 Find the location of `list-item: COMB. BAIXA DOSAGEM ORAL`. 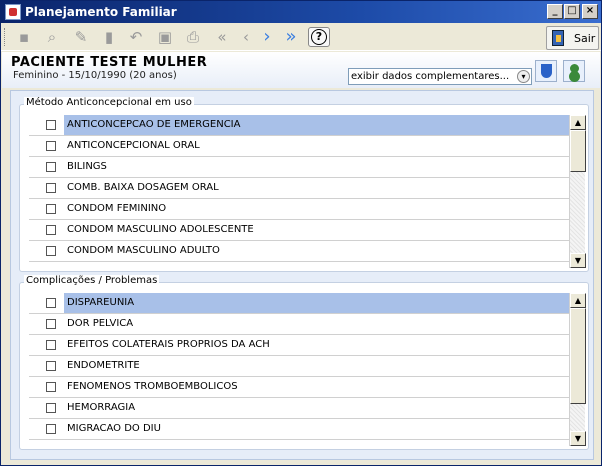

list-item: COMB. BAIXA DOSAGEM ORAL is located at coordinates (303, 188).